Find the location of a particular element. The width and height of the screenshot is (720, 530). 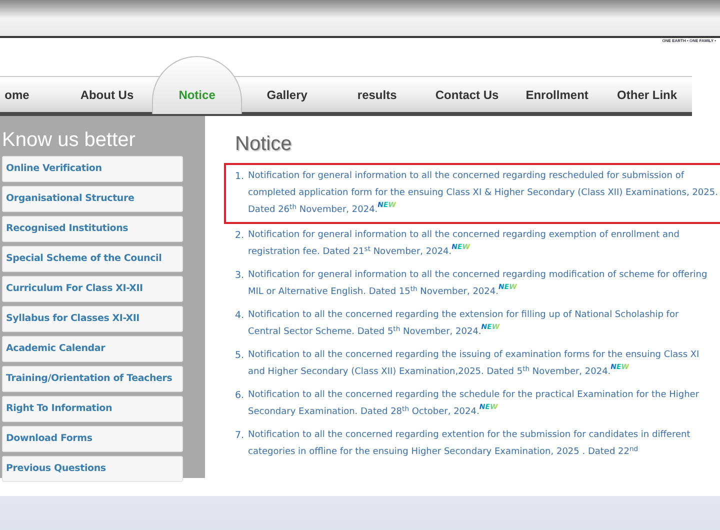

notice-link: Notification to all the concerned regarding extention for the submission for candidates in different categories in offline for the ensuing Higher Secondary Examination, 2025 . Dated 22$^{nd}$ is located at coordinates (480, 444).